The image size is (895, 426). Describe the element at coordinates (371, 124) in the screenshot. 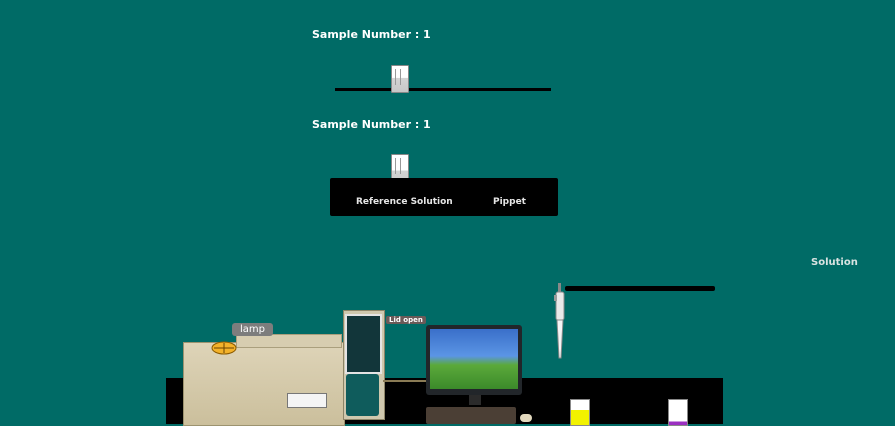

I see `middle-sample-number-label: Sample Number : 1` at that location.